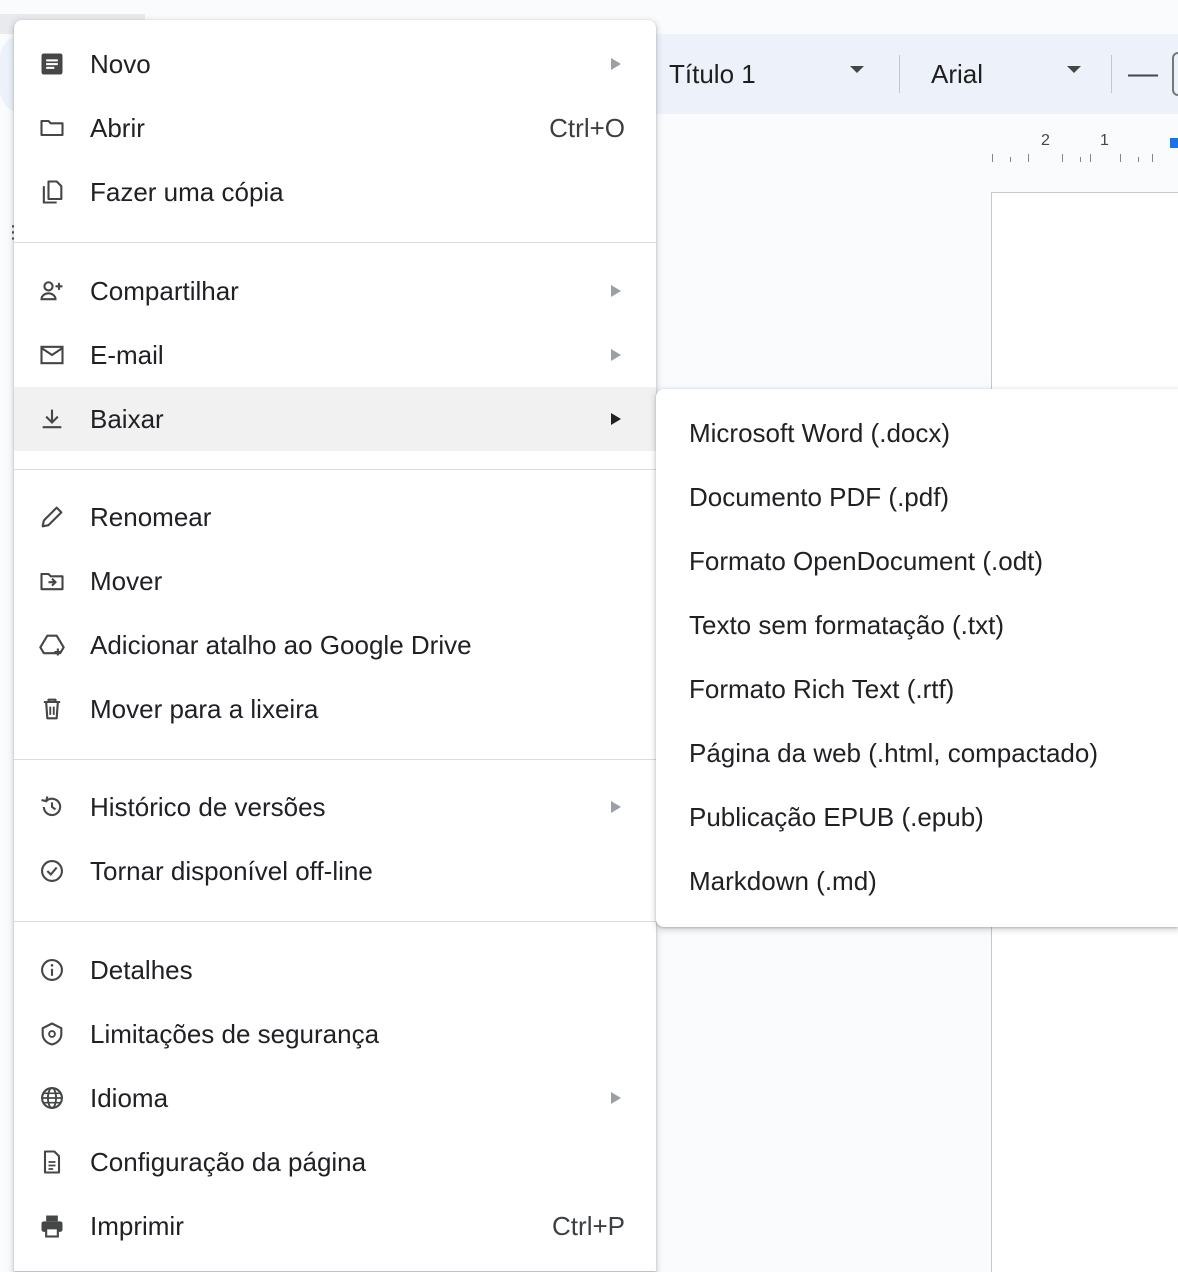  I want to click on download-epub: Publicação EPUB (.epub), so click(917, 817).